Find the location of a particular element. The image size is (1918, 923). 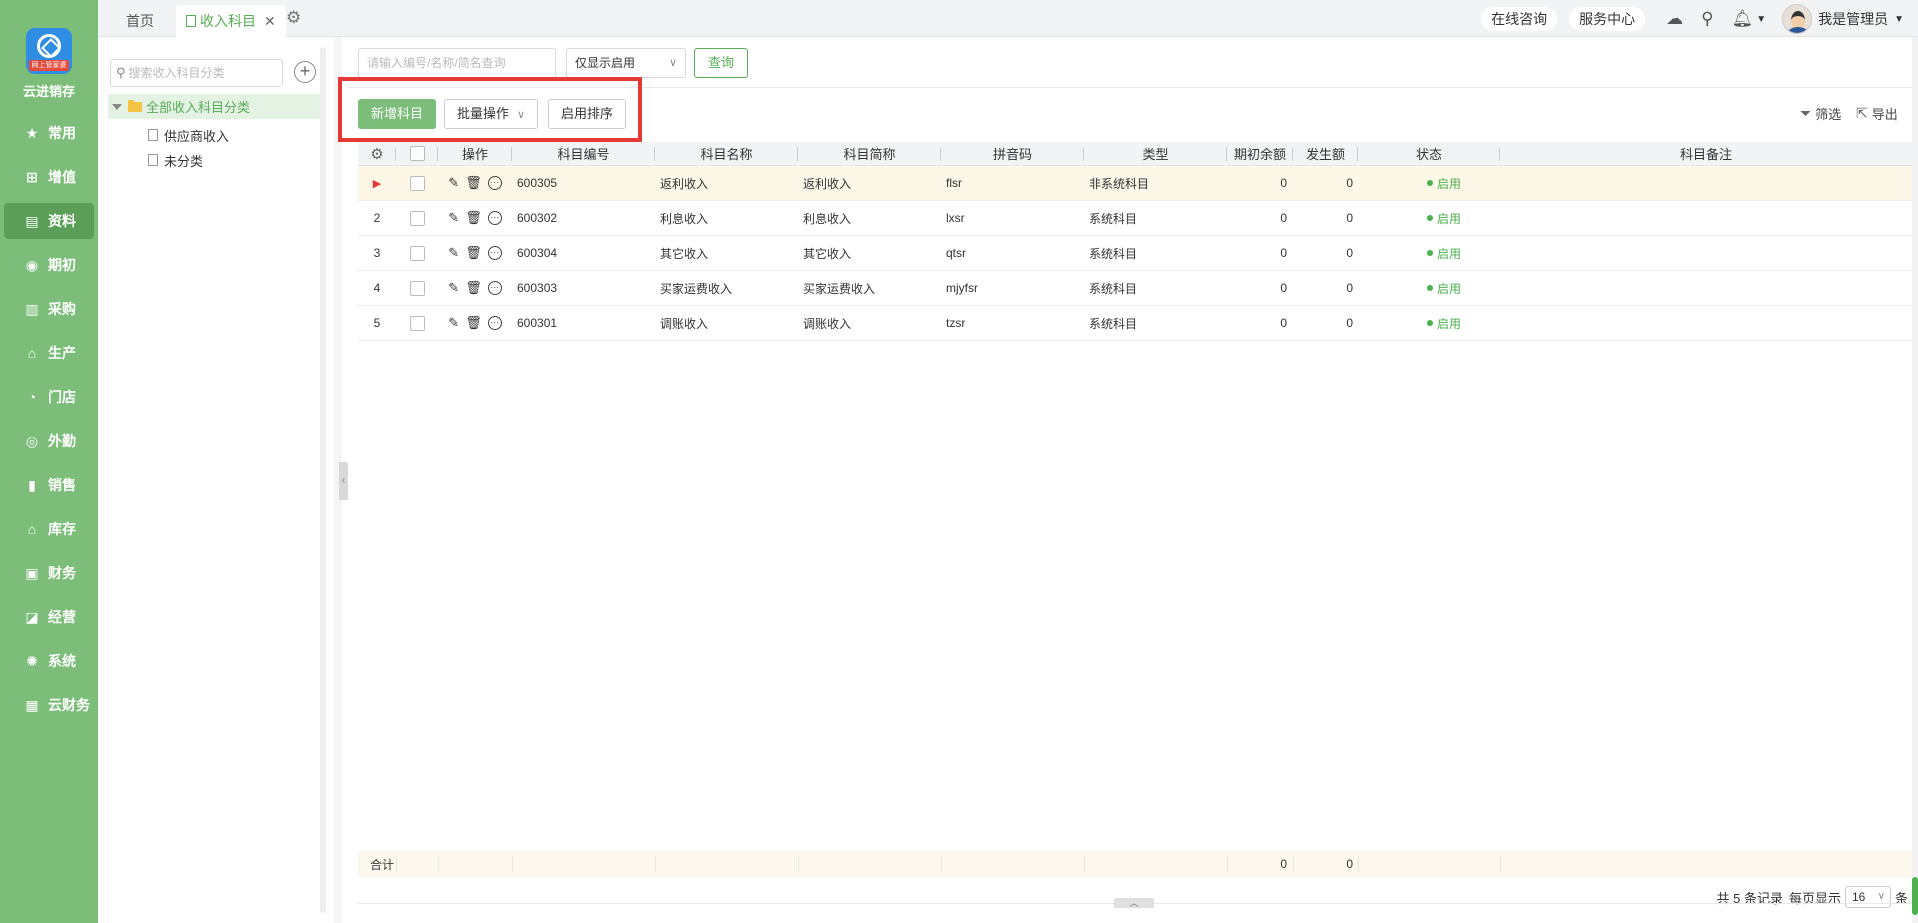

pie-icon: ◔ is located at coordinates (32, 397).